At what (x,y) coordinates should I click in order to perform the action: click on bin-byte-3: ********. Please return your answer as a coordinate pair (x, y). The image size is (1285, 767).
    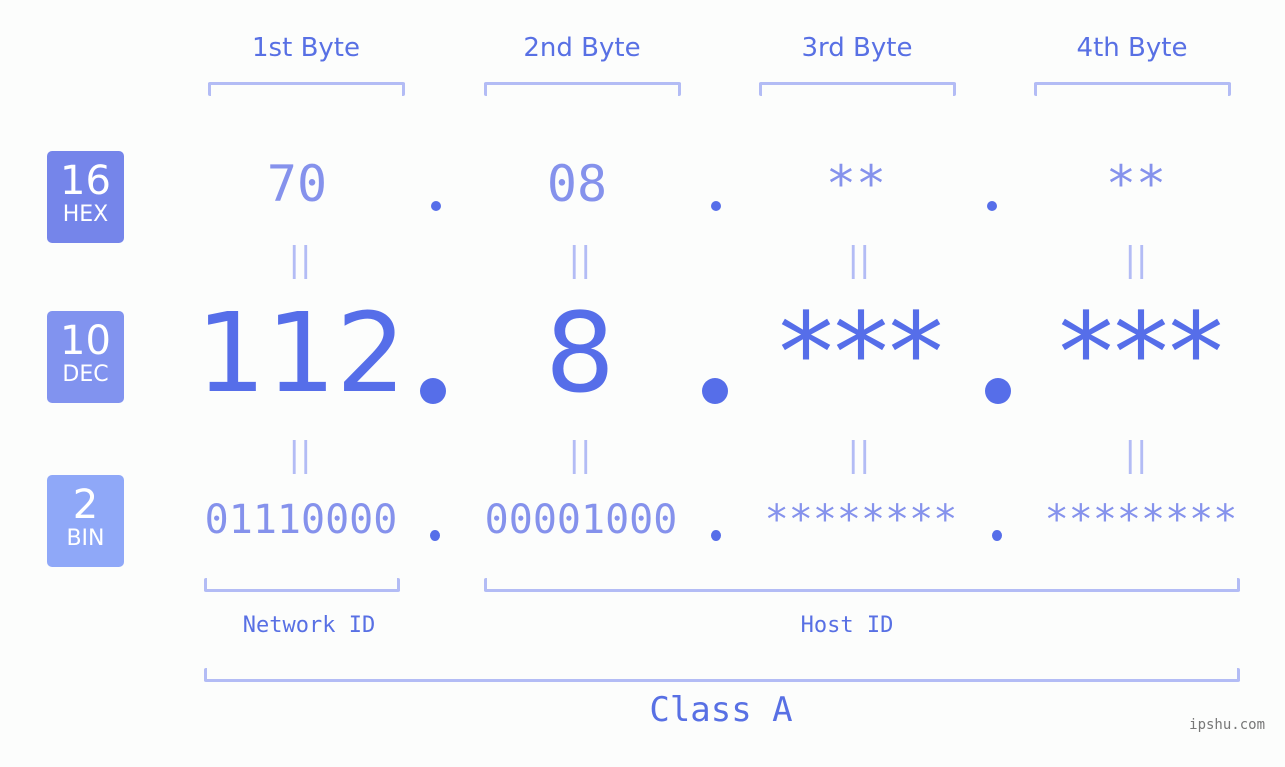
    Looking at the image, I should click on (861, 520).